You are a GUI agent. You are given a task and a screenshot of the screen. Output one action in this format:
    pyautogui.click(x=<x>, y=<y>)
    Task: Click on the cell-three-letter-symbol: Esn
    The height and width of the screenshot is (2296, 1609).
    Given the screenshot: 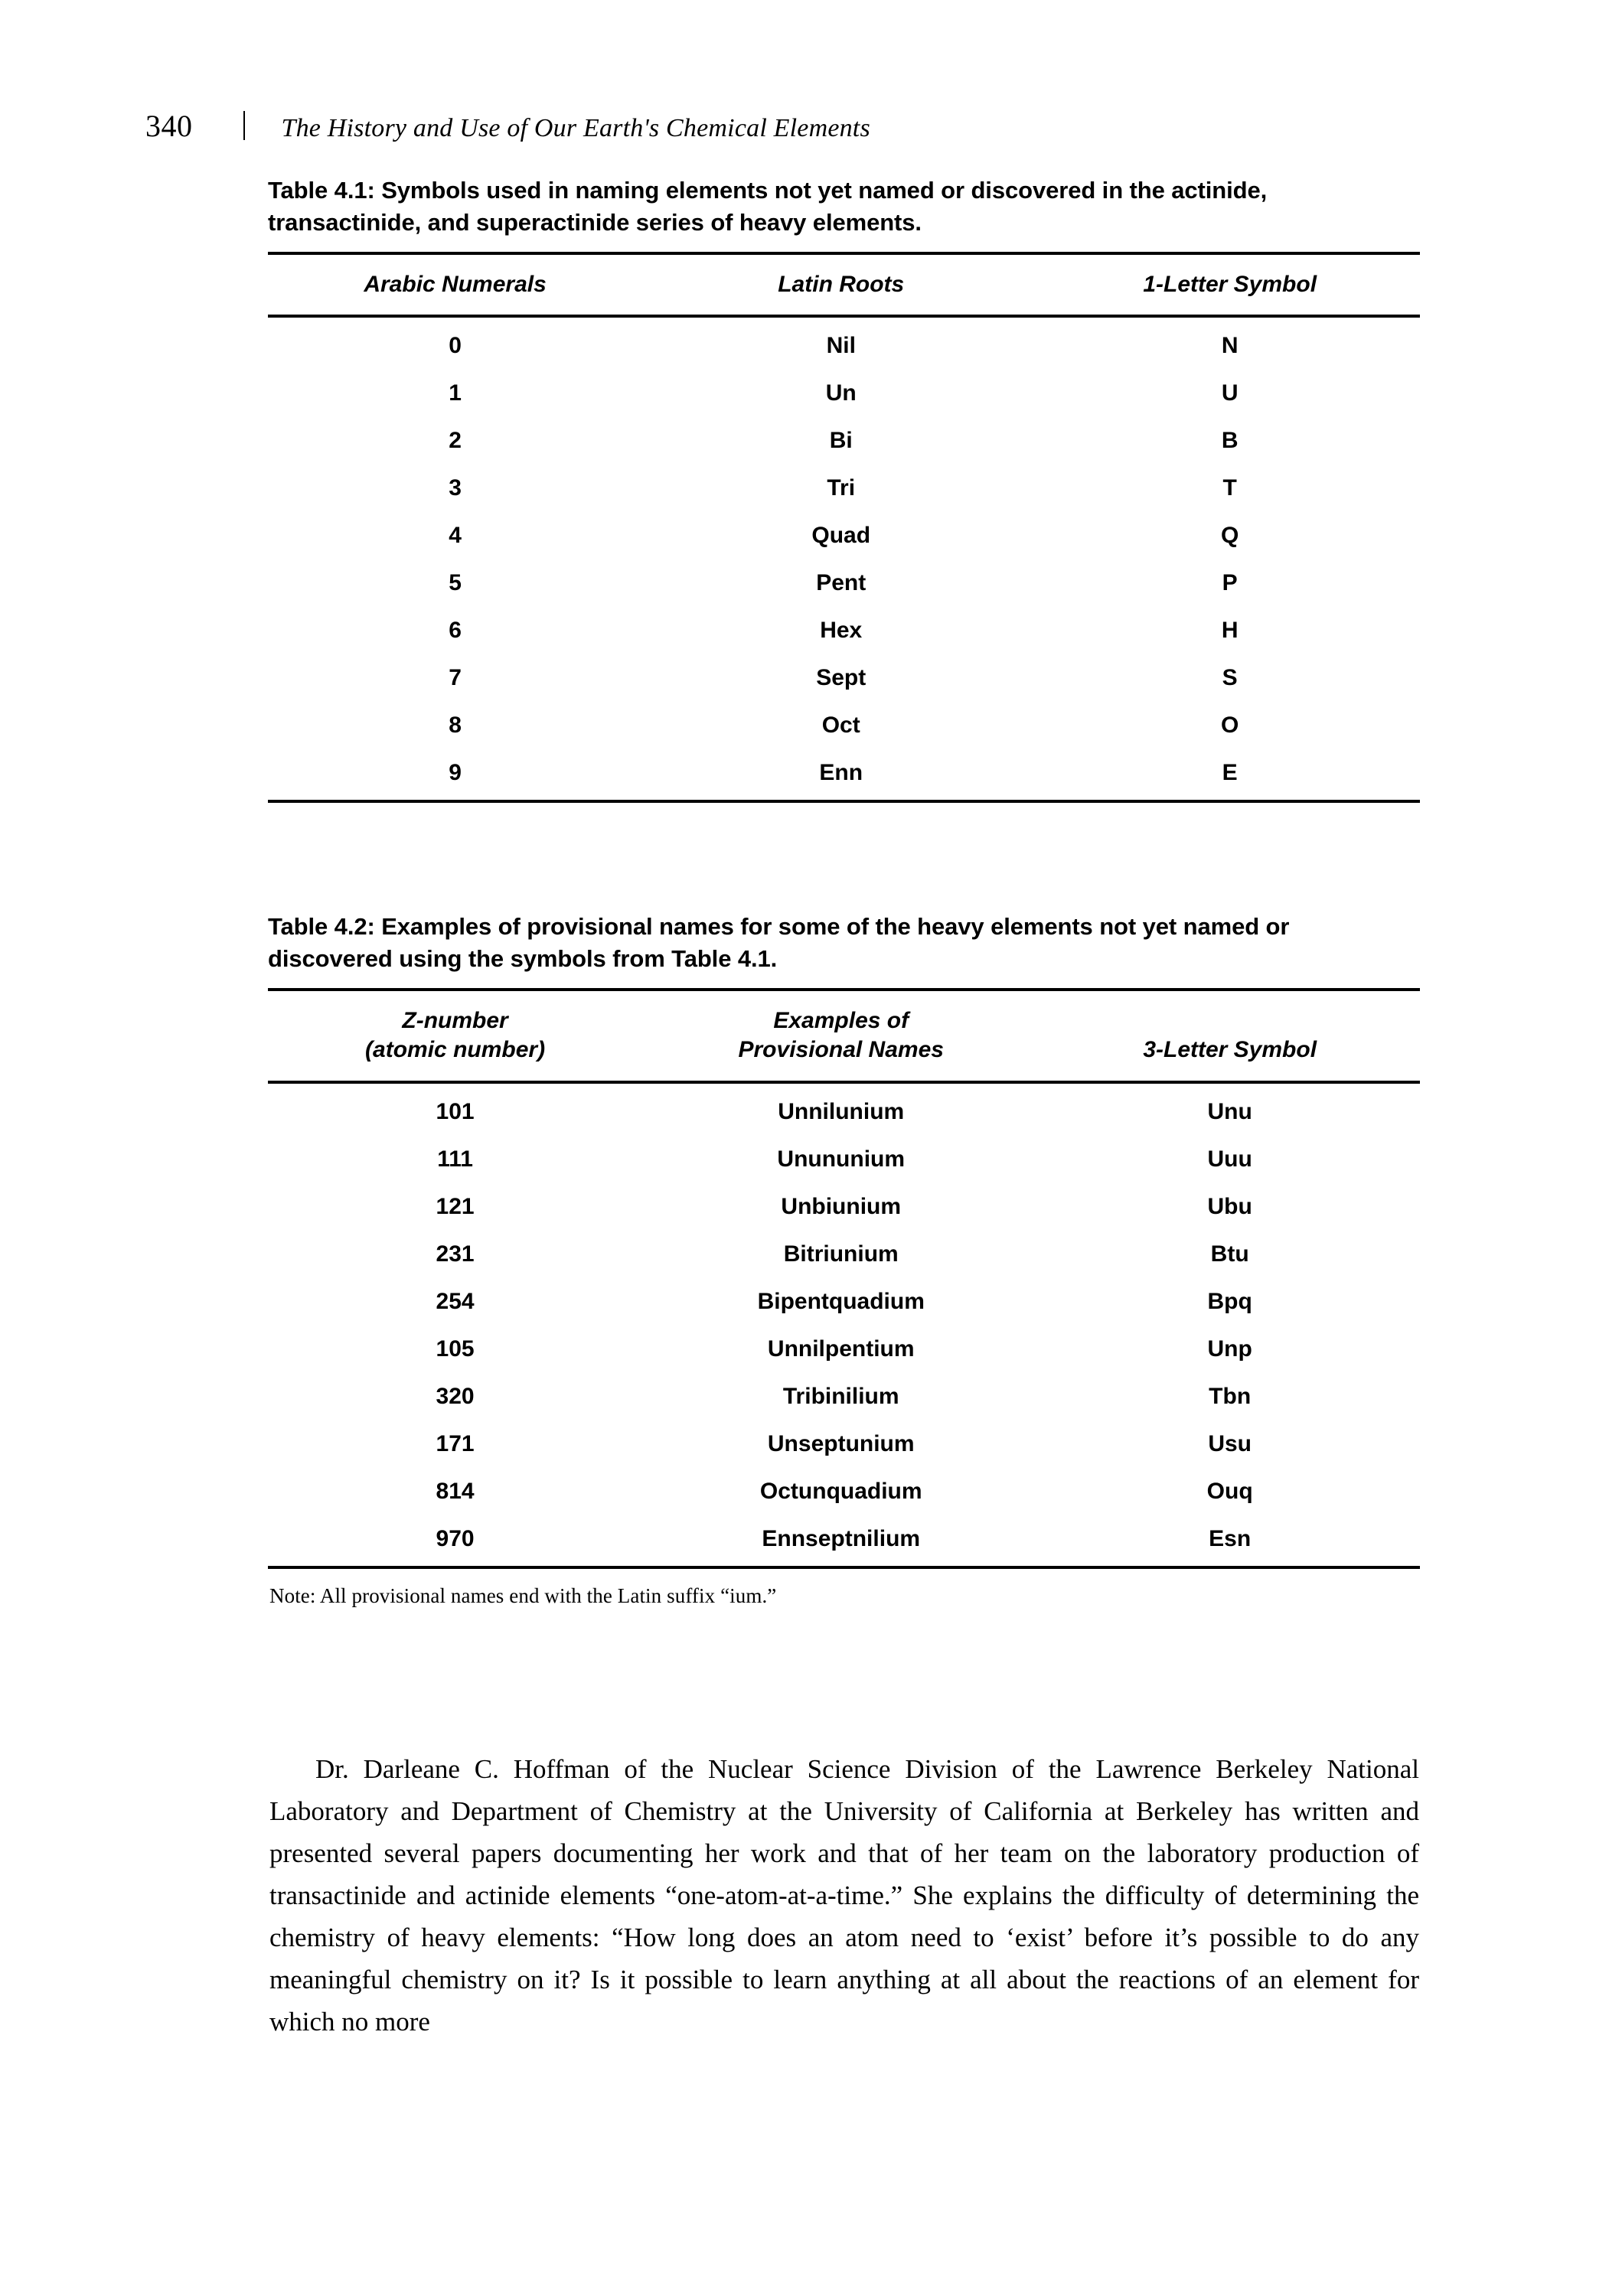 What is the action you would take?
    pyautogui.click(x=1230, y=1542)
    